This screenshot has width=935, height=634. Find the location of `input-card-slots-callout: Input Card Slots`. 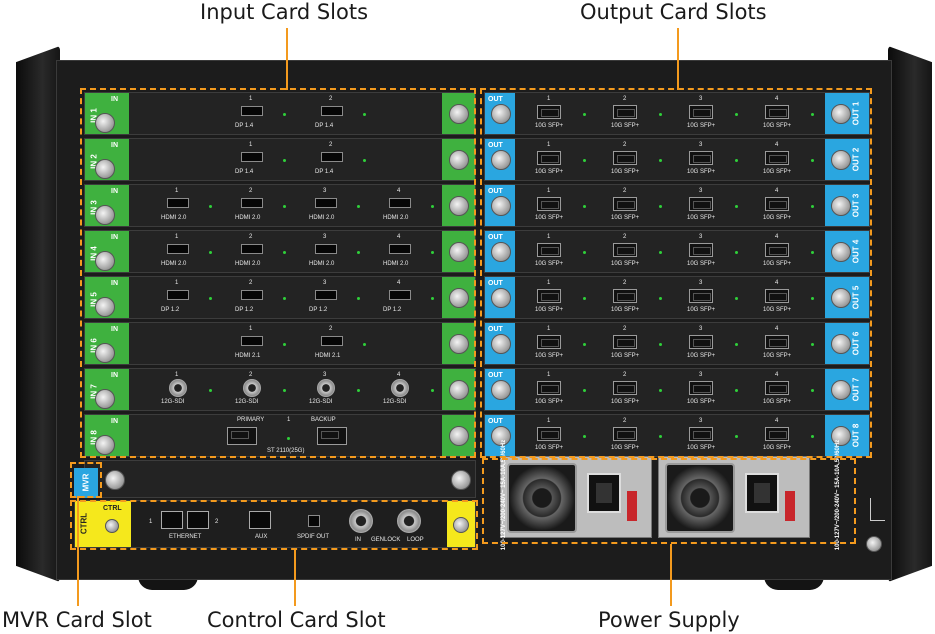

input-card-slots-callout: Input Card Slots is located at coordinates (284, 12).